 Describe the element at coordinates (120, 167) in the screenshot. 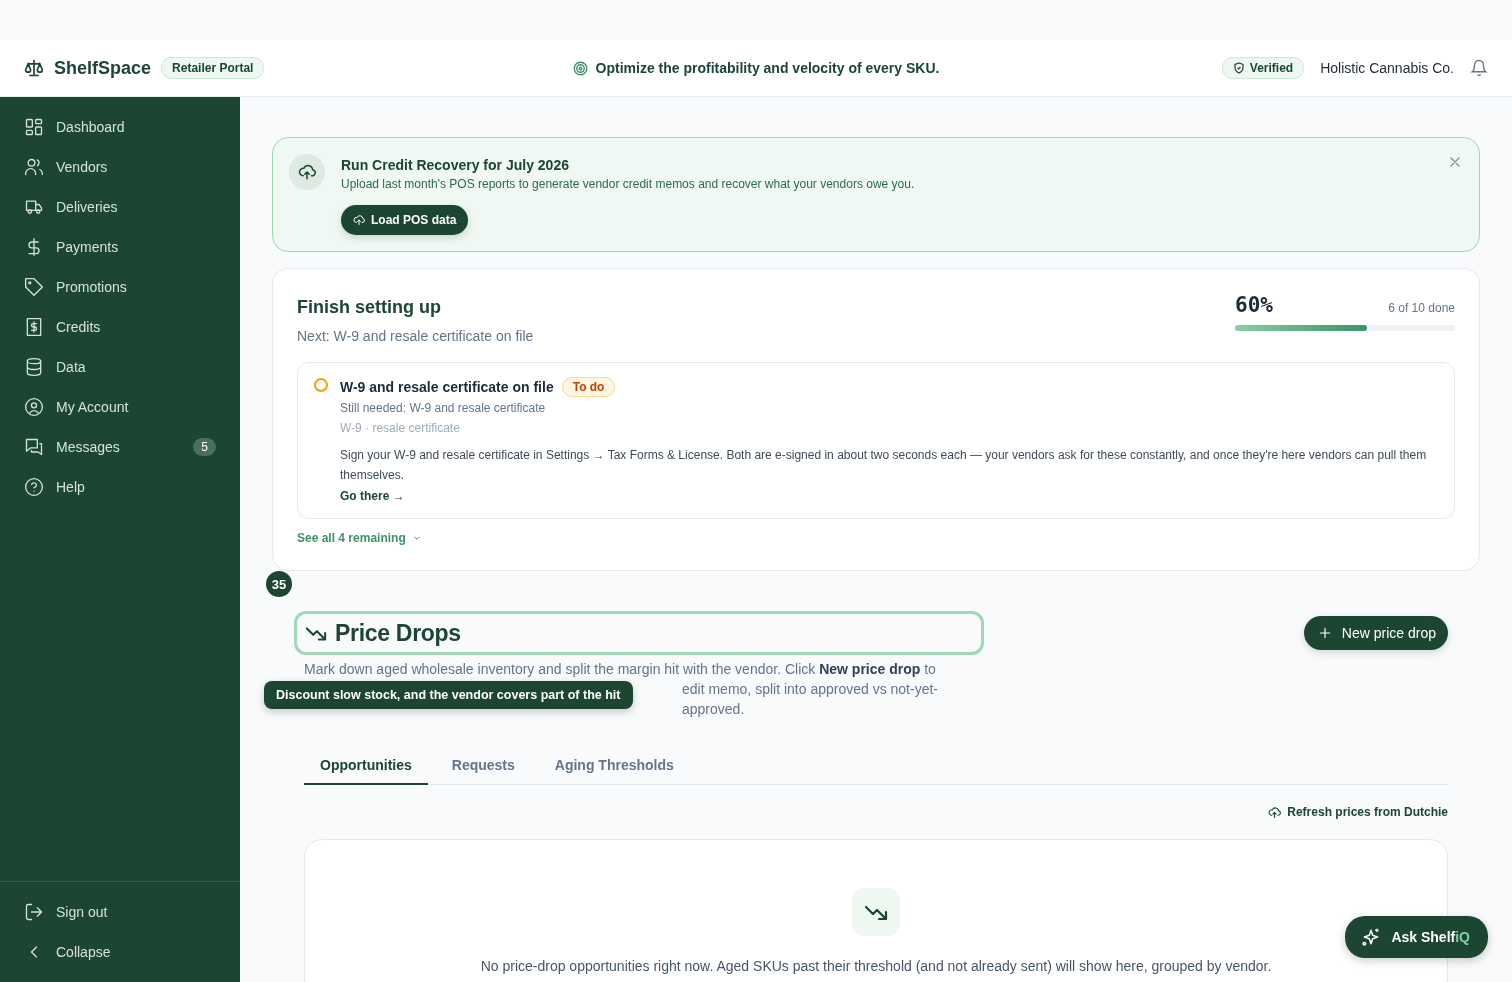

I see `sidebar-item: Vendors` at that location.